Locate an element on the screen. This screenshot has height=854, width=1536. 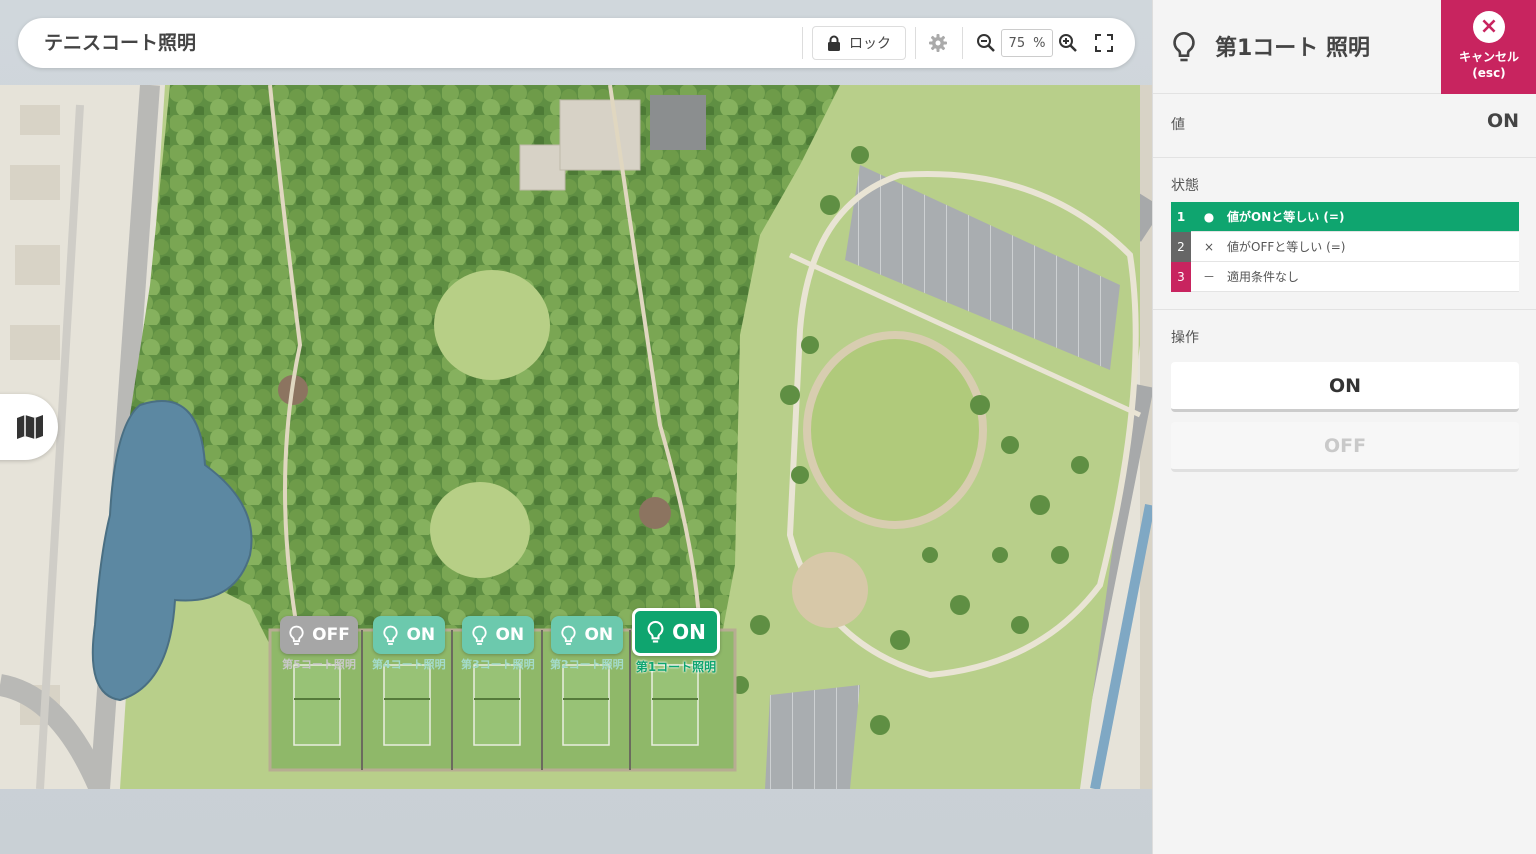
panel-header: 第1コート 照明 × キャンセル (esc) is located at coordinates (1344, 47).